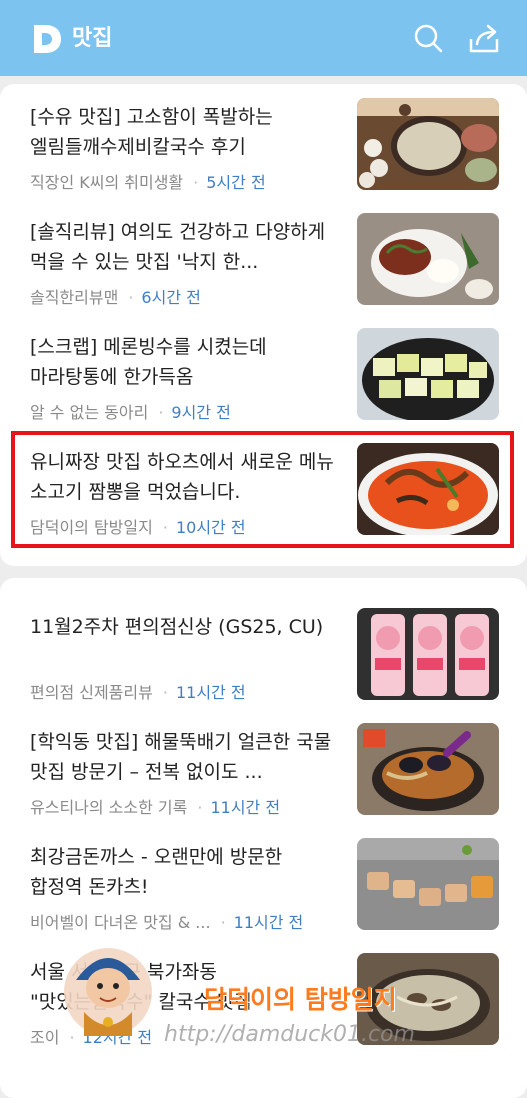 The height and width of the screenshot is (1098, 527). What do you see at coordinates (300, 999) in the screenshot?
I see `watermark-text: 담덕이의 탐방일지` at bounding box center [300, 999].